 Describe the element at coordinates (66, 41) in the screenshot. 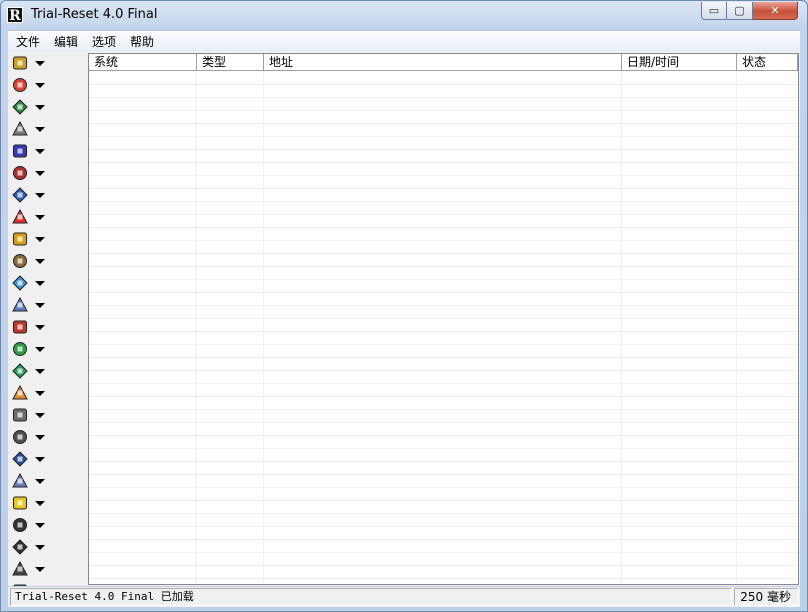

I see `menu-edit: 编辑` at that location.